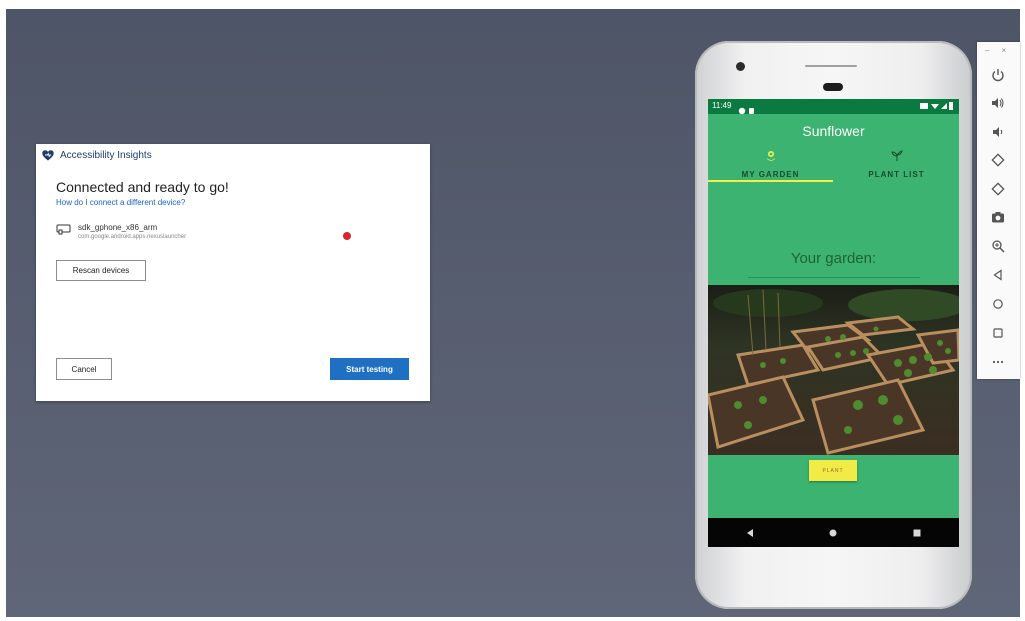 This screenshot has height=621, width=1025. Describe the element at coordinates (132, 237) in the screenshot. I see `device-package: com.google.android.apps.nexuslauncher` at that location.